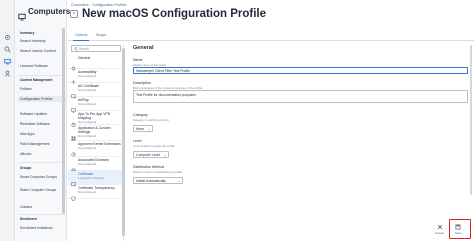 The width and height of the screenshot is (474, 241). I want to click on page-title: New macOS Configuration Profile, so click(174, 14).